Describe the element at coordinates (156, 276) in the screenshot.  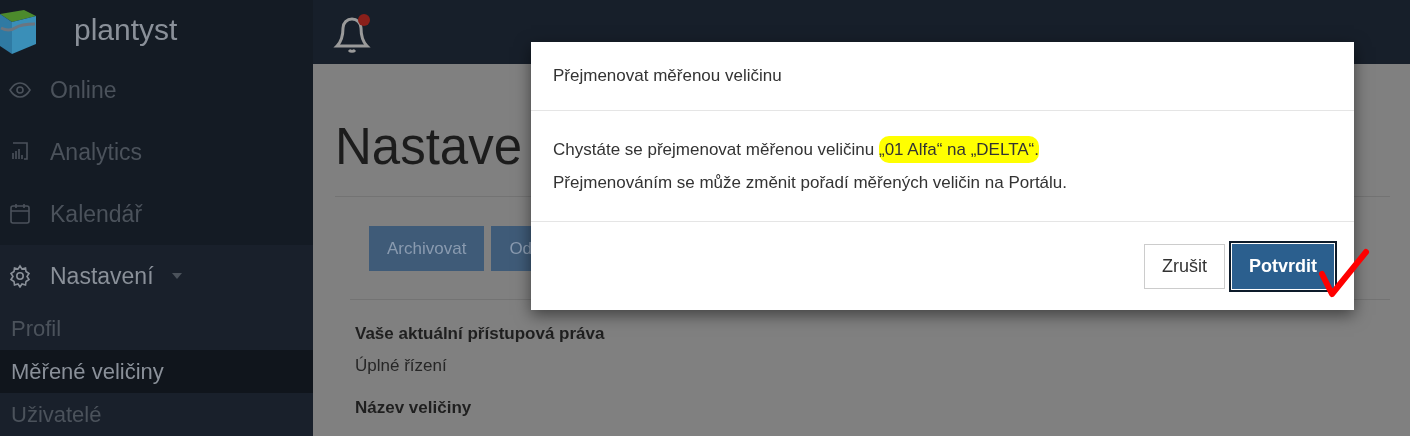
I see `sidebar-item: Nastavení` at that location.